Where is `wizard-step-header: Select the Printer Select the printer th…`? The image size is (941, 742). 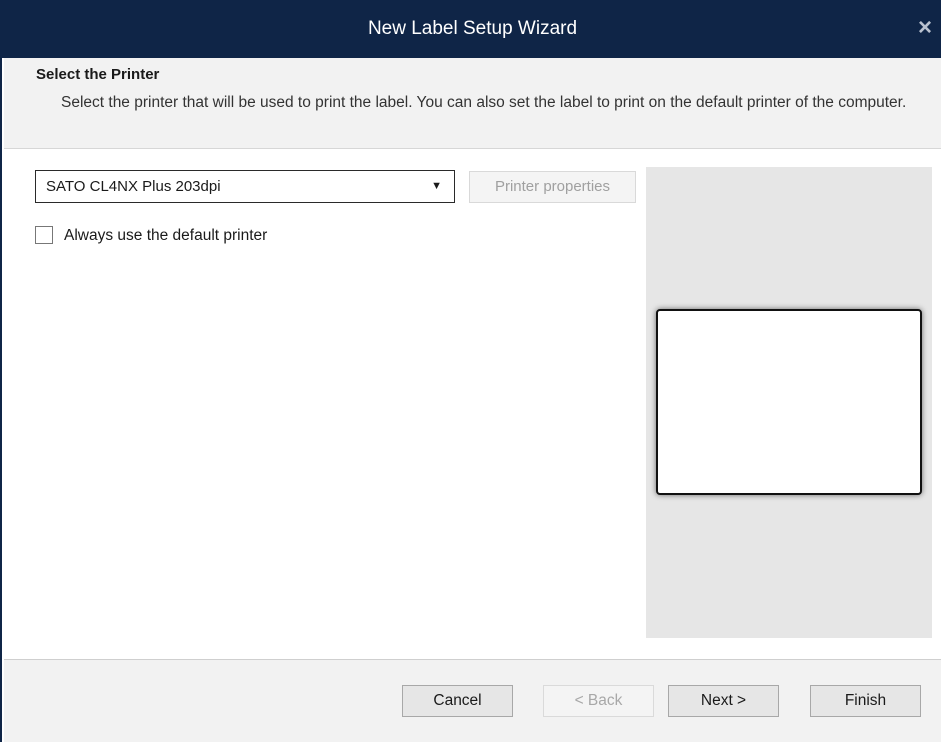 wizard-step-header: Select the Printer Select the printer th… is located at coordinates (472, 103).